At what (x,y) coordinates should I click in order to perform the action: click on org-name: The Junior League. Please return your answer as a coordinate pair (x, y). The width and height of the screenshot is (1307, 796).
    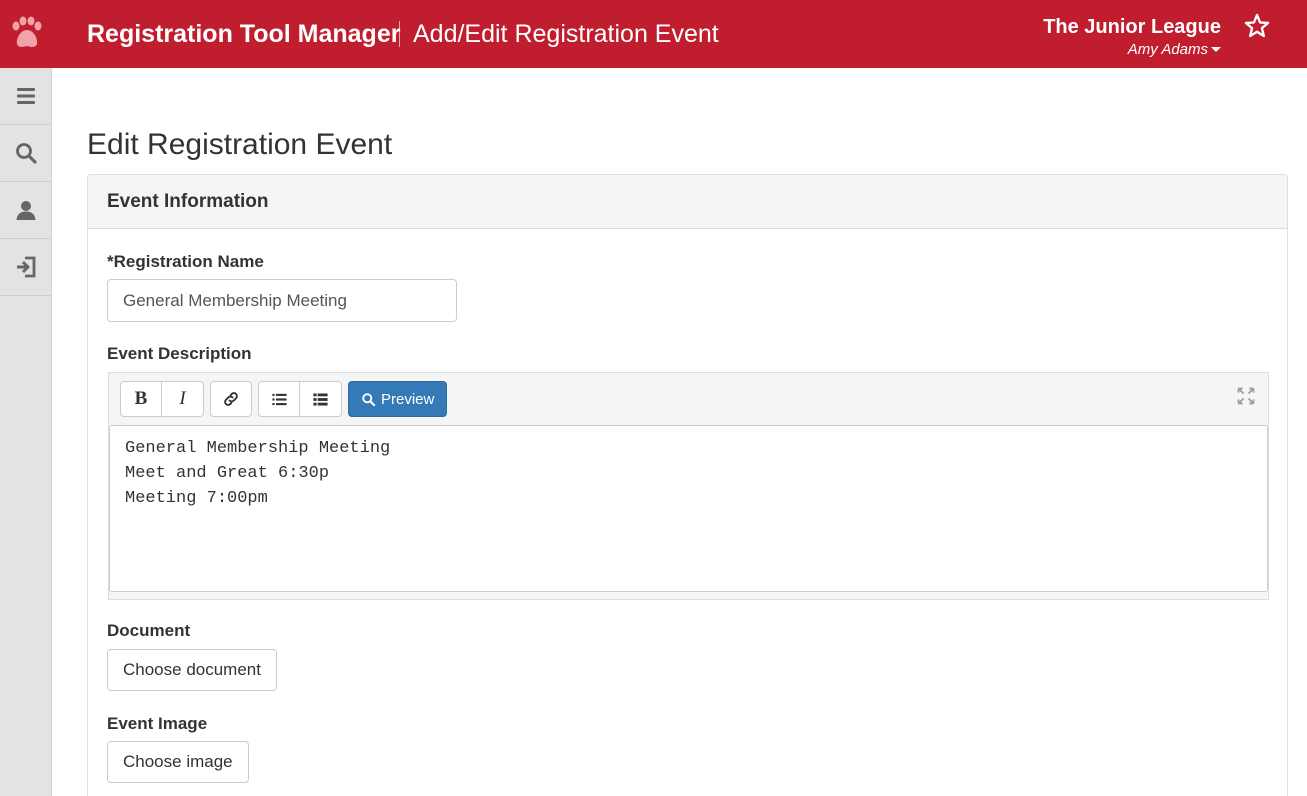
    Looking at the image, I should click on (1132, 27).